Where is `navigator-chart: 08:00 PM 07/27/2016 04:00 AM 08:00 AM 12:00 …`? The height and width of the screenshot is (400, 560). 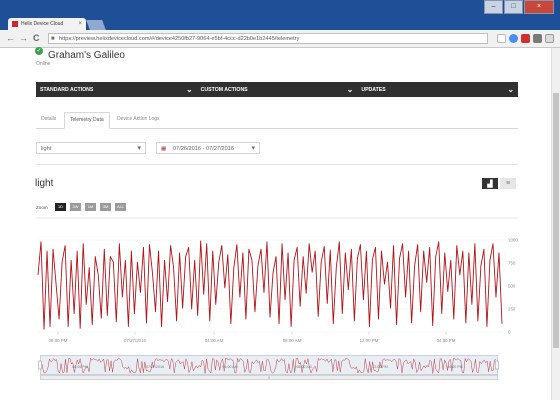
navigator-chart: 08:00 PM 07/27/2016 04:00 AM 08:00 AM 12:00 … is located at coordinates (268, 365).